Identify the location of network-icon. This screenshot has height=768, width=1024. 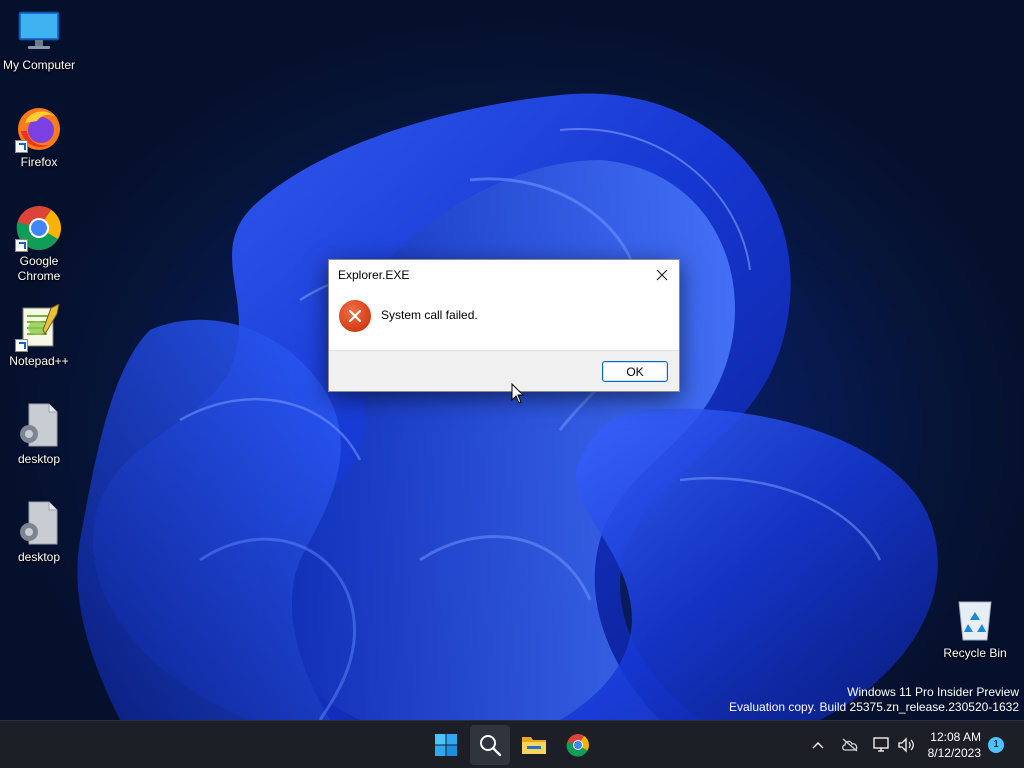
(881, 744).